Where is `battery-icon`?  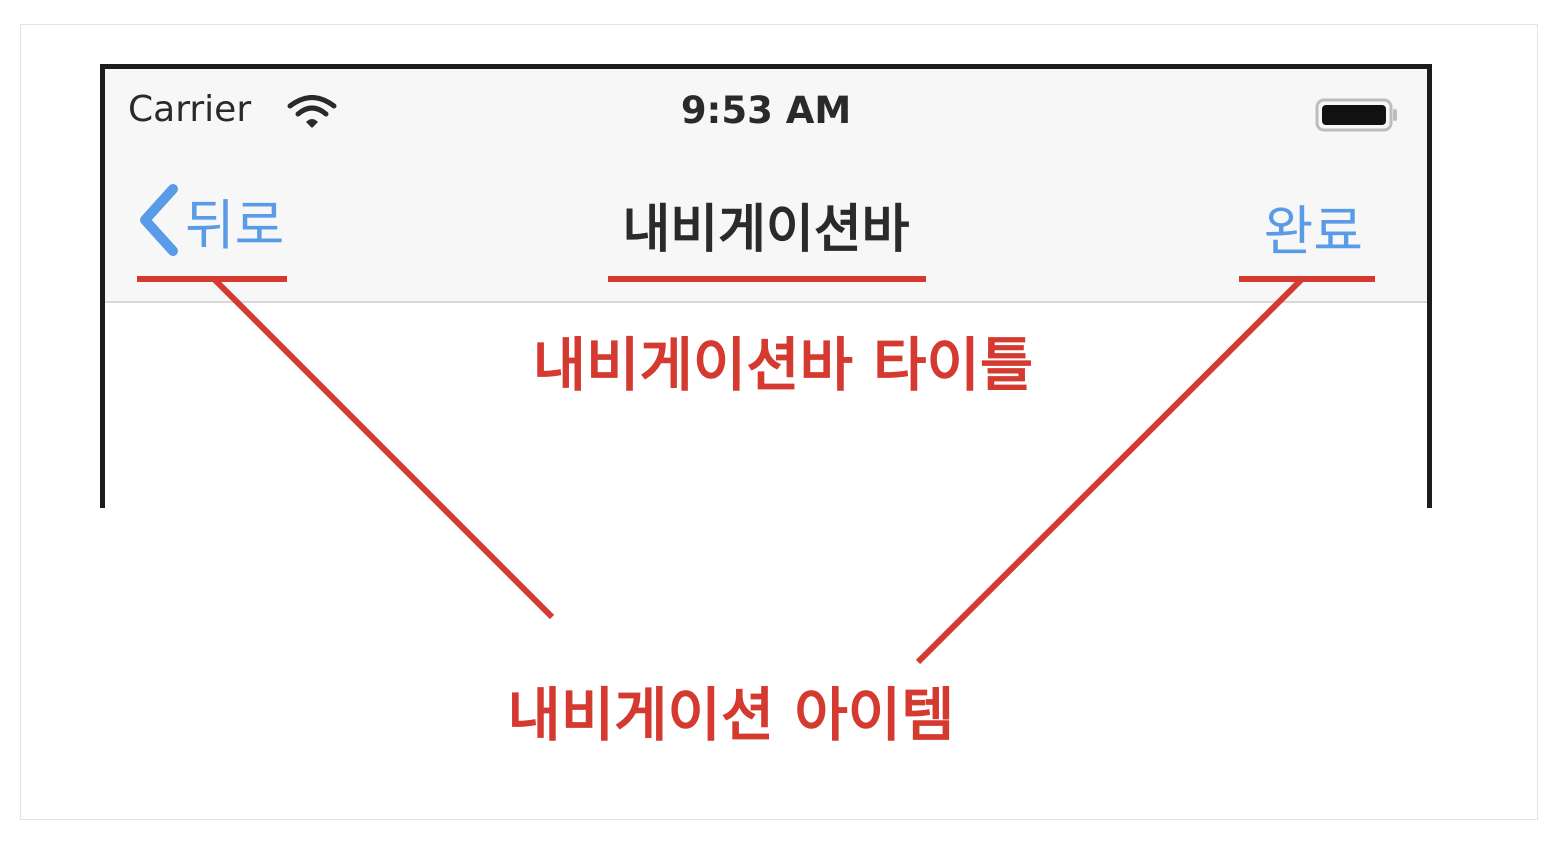
battery-icon is located at coordinates (1356, 115).